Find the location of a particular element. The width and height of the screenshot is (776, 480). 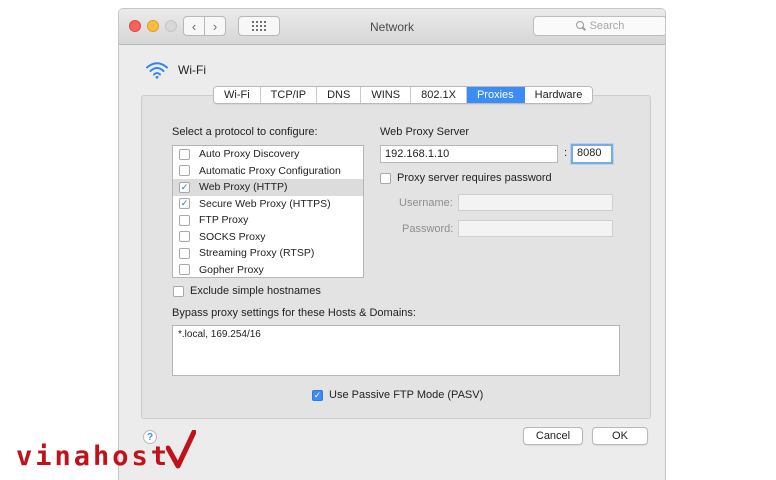

list-item: Streaming Proxy (RTSP) is located at coordinates (268, 253).